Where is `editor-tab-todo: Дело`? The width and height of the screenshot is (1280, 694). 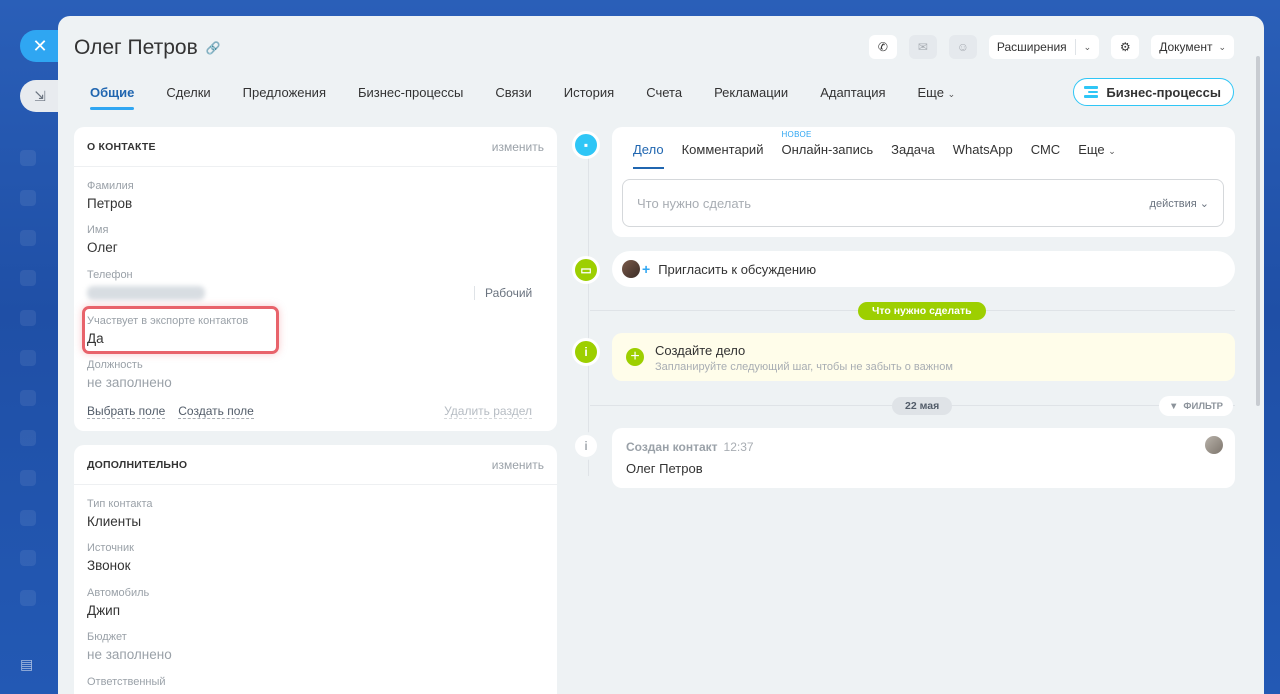
editor-tab-todo: Дело is located at coordinates (648, 155).